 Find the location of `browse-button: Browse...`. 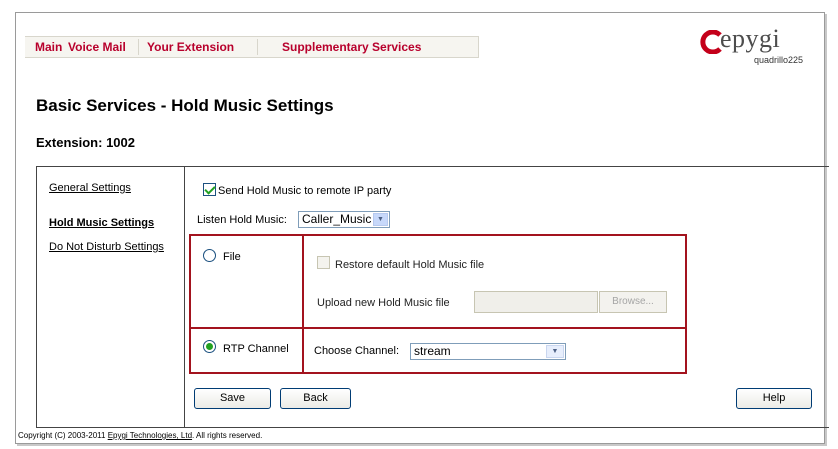

browse-button: Browse... is located at coordinates (633, 302).